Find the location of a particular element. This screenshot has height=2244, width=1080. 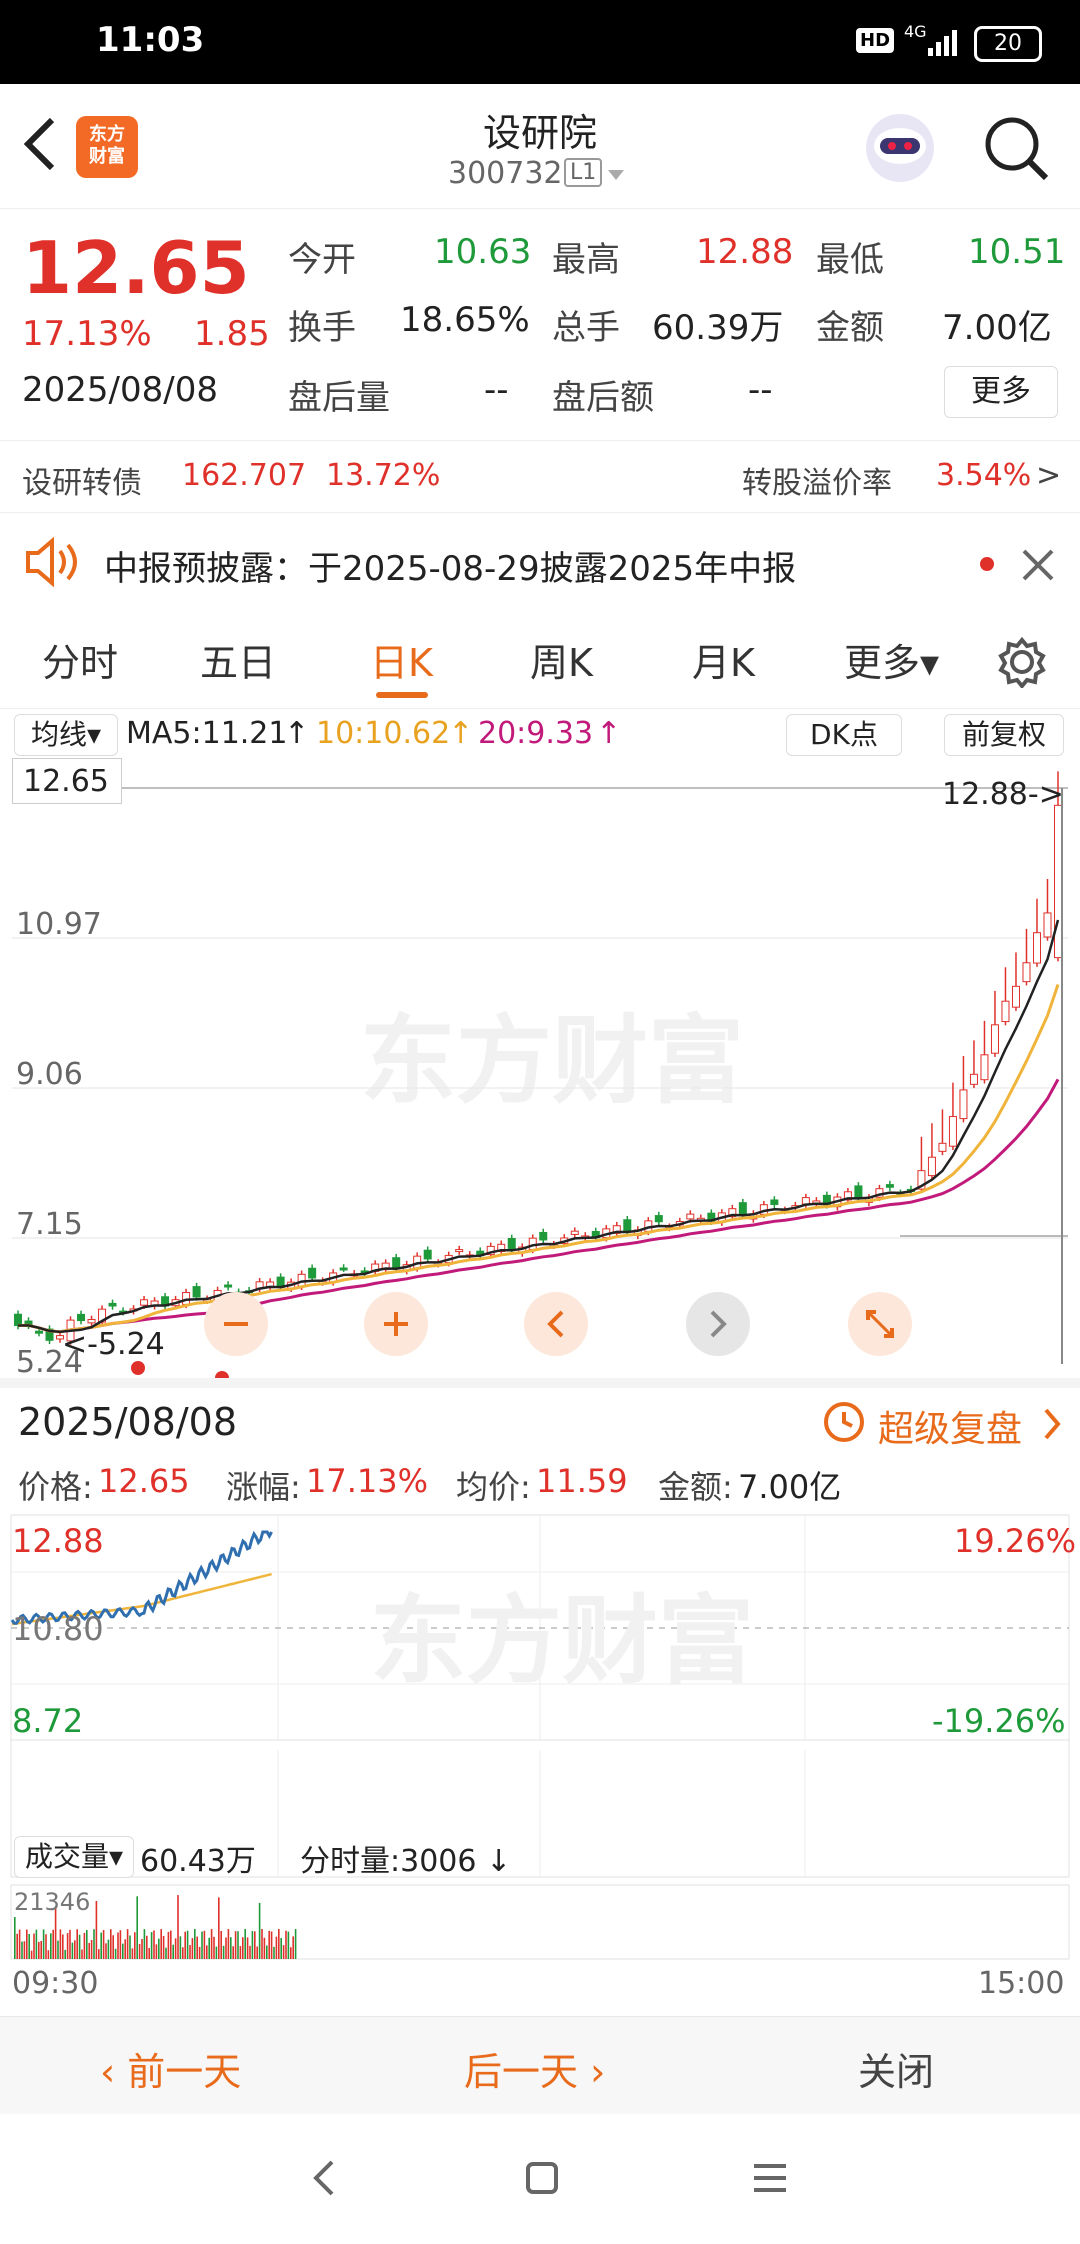

next-day-button: 后一天 › is located at coordinates (534, 2068).